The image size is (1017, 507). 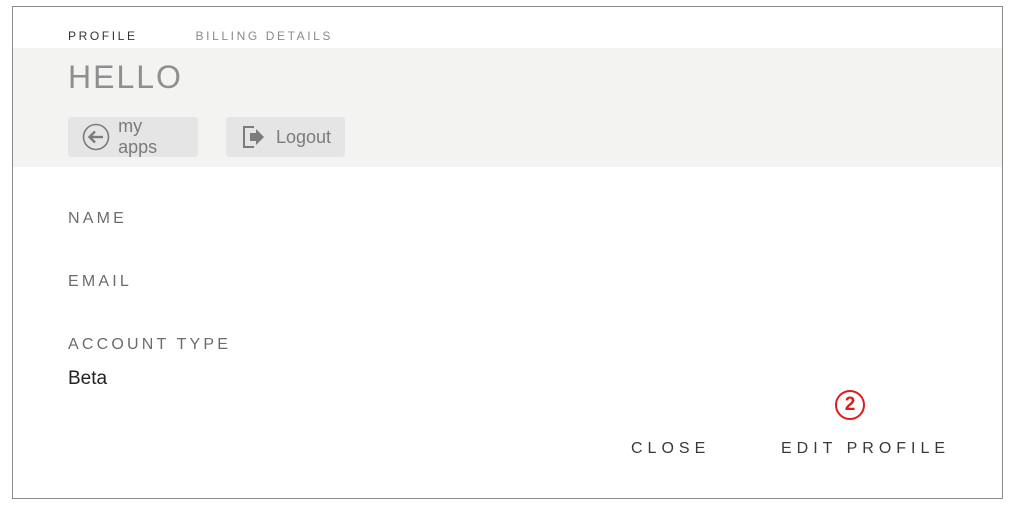 I want to click on my-apps-button: my apps, so click(x=133, y=136).